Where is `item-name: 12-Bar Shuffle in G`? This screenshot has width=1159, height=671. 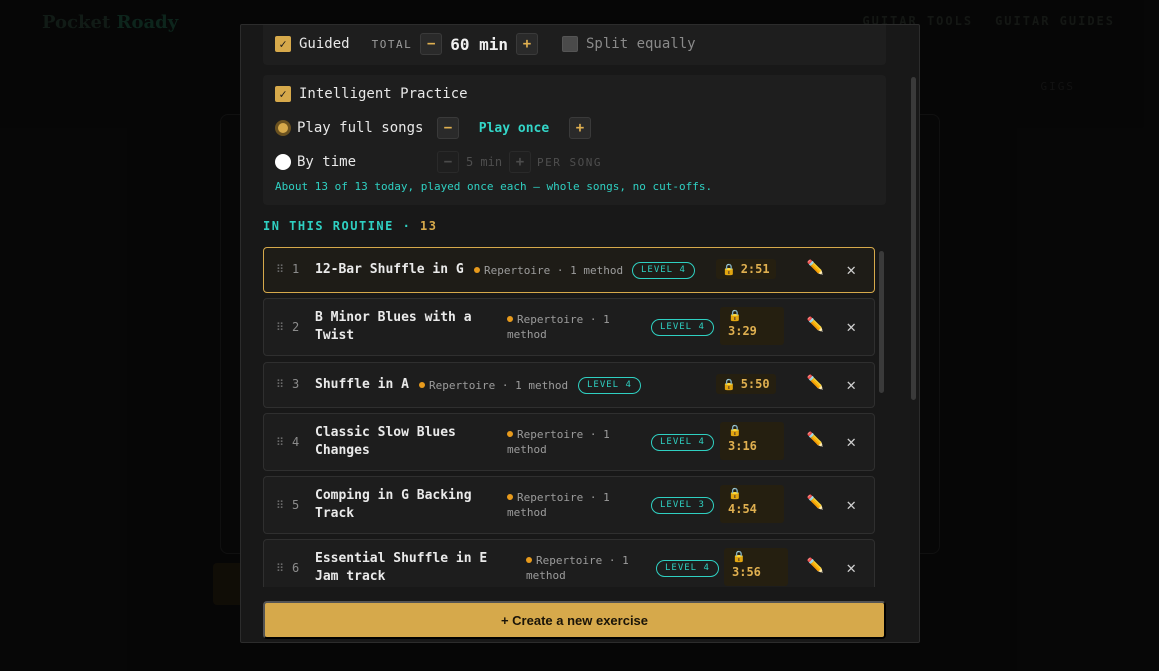
item-name: 12-Bar Shuffle in G is located at coordinates (389, 269).